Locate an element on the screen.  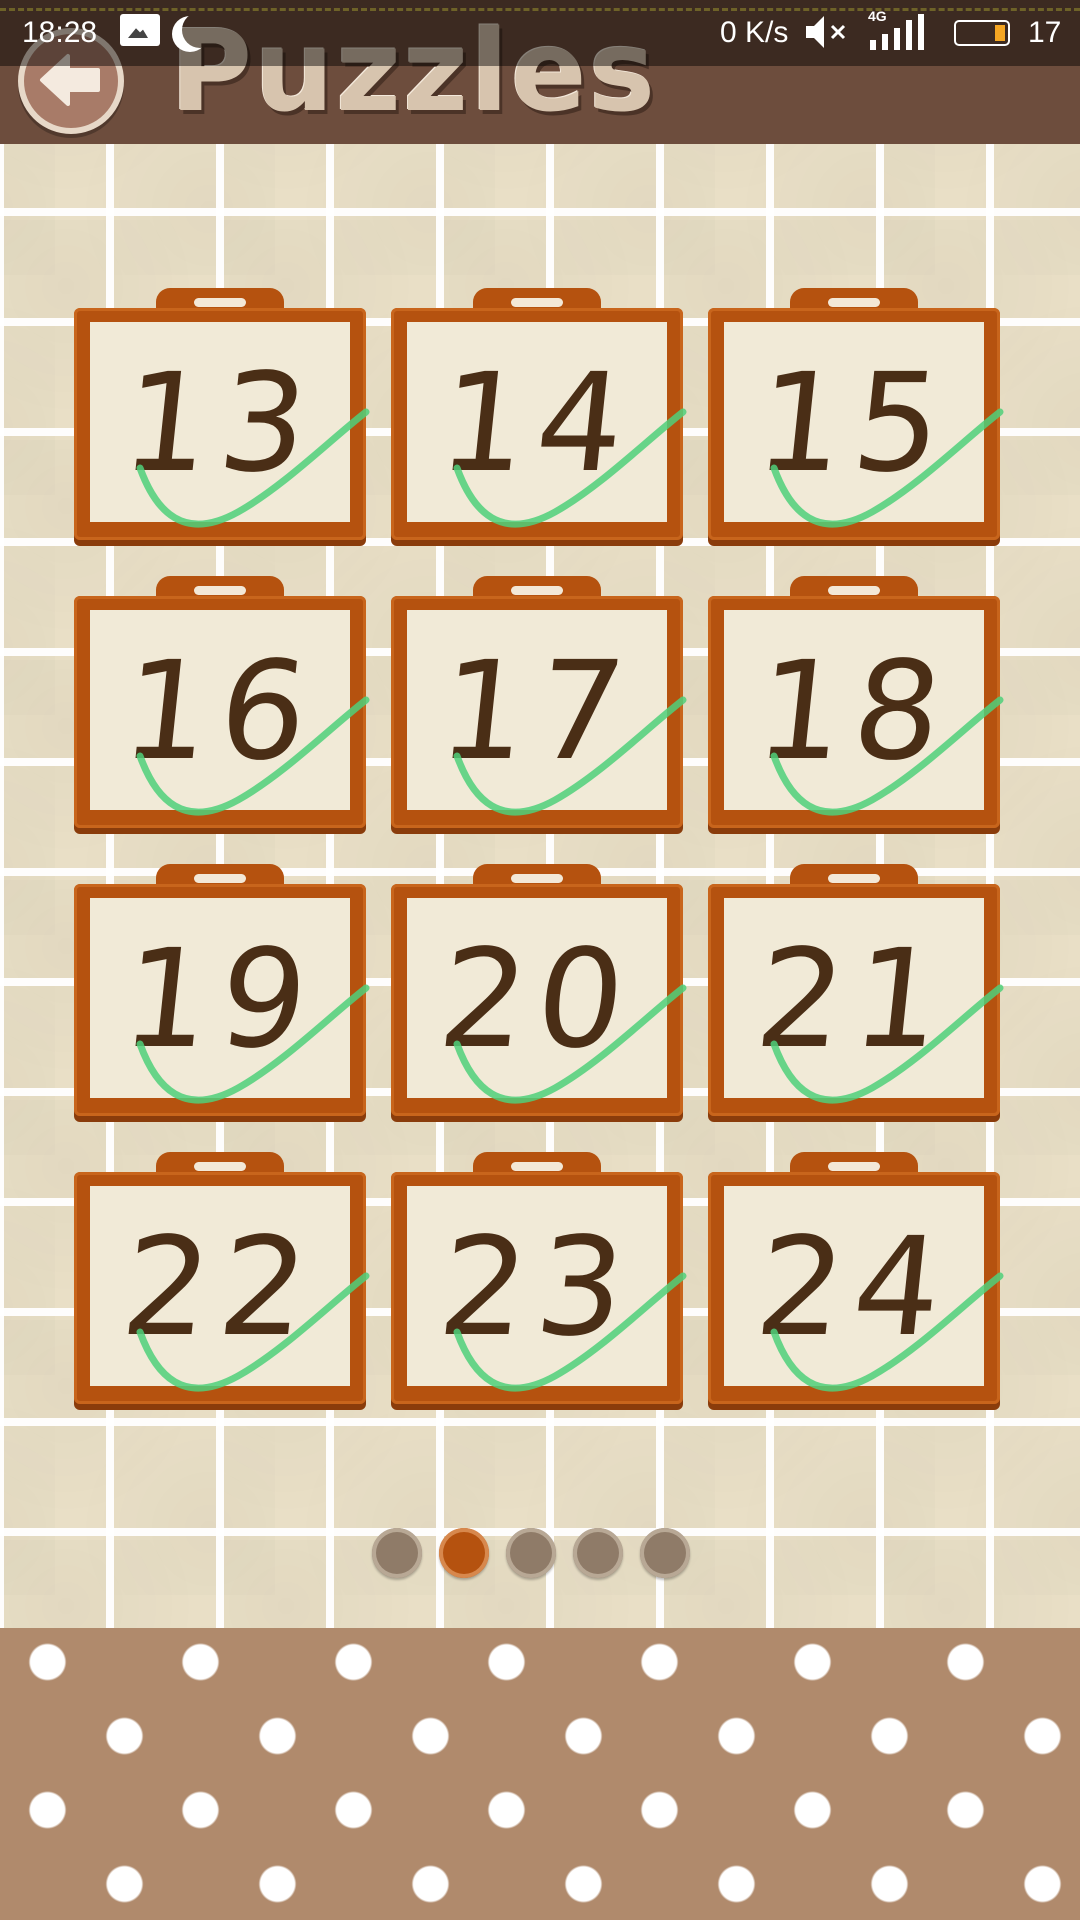
card-board: 21 is located at coordinates (864, 1001).